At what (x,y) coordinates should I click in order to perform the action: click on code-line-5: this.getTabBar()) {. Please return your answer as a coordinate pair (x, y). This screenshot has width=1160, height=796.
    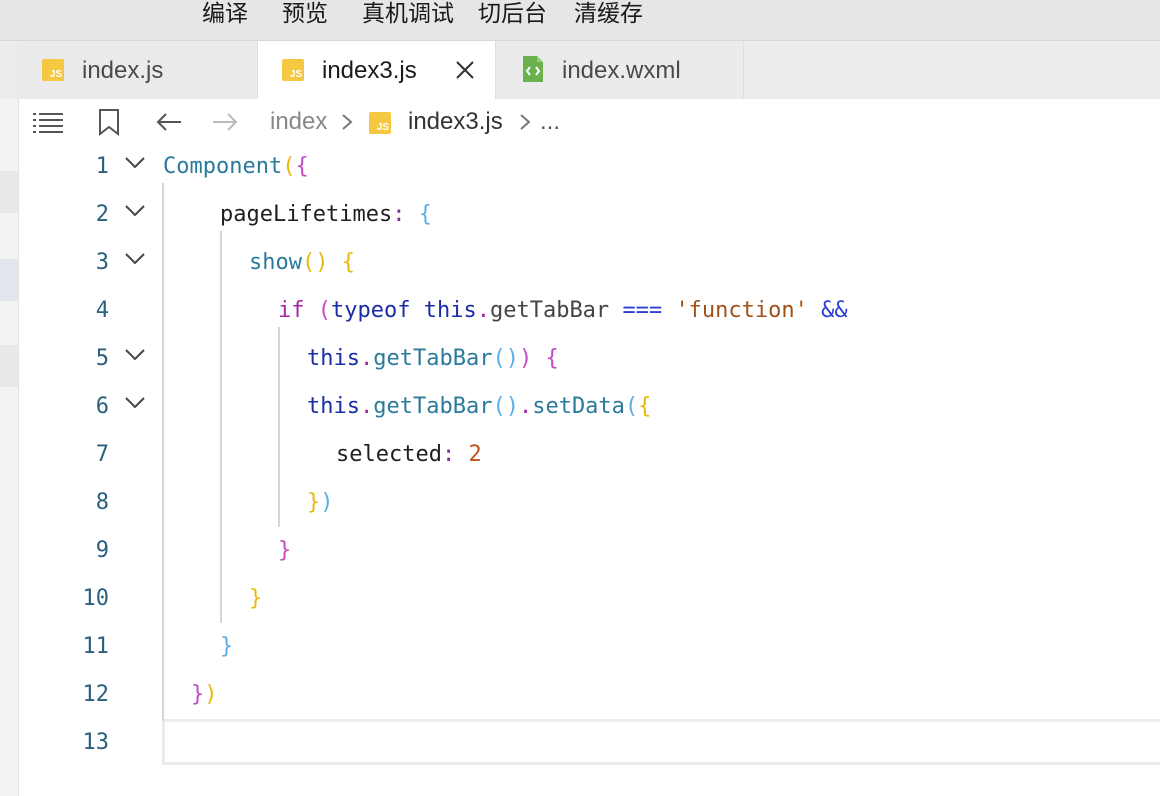
    Looking at the image, I should click on (433, 358).